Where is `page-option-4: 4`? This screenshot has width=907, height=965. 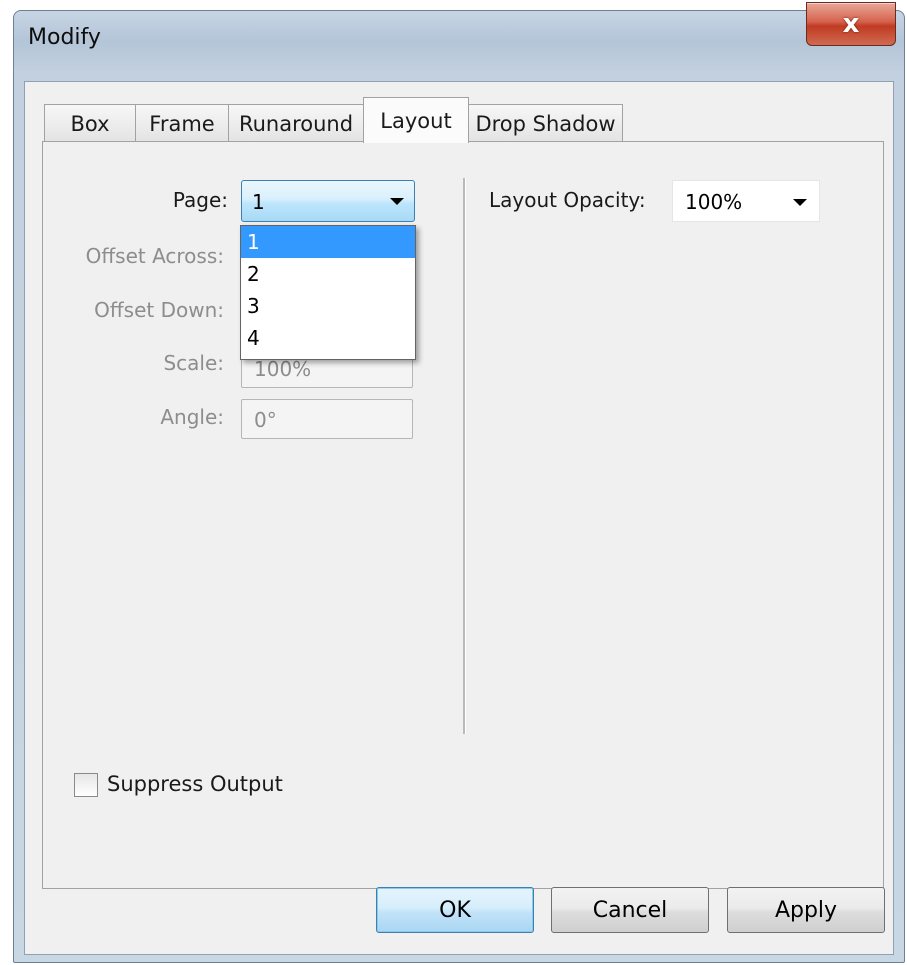
page-option-4: 4 is located at coordinates (328, 338).